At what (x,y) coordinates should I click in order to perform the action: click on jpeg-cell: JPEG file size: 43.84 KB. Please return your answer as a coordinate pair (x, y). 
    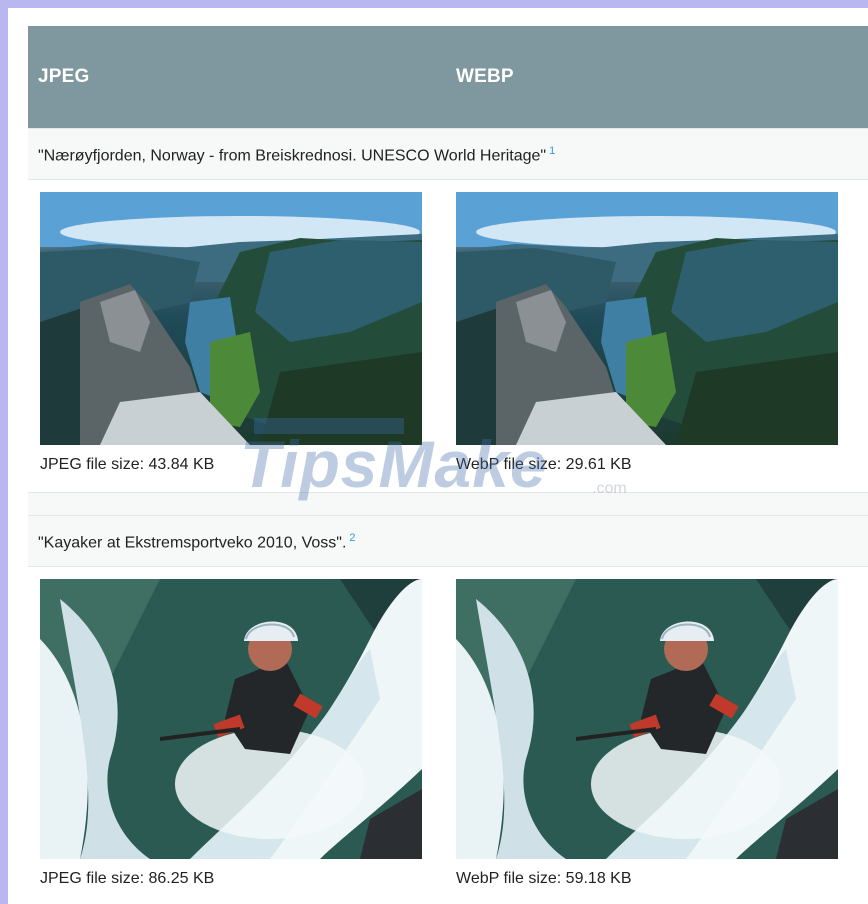
    Looking at the image, I should click on (231, 333).